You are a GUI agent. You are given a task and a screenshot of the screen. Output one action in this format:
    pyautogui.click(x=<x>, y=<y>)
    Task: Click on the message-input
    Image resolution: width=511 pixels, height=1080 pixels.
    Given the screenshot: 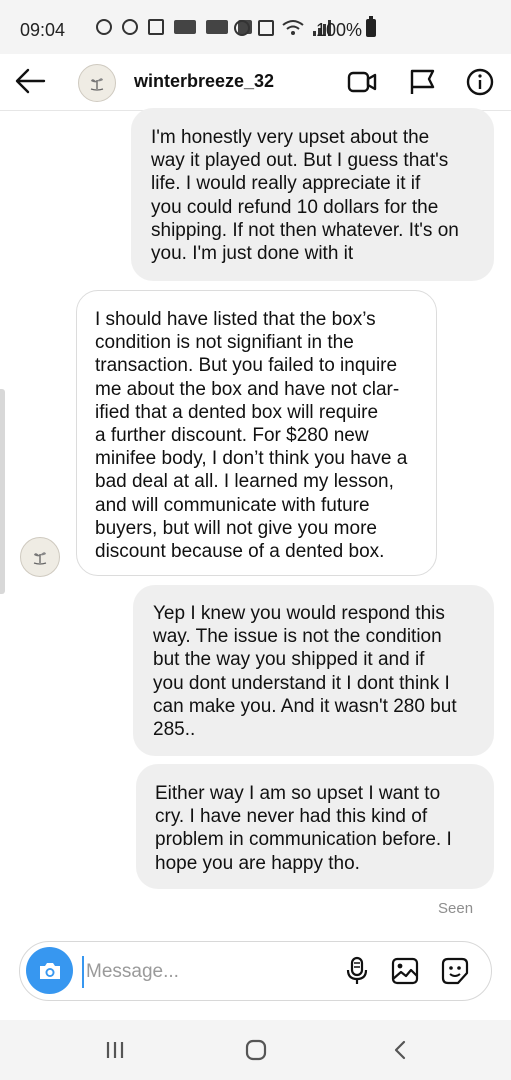 What is the action you would take?
    pyautogui.click(x=205, y=972)
    